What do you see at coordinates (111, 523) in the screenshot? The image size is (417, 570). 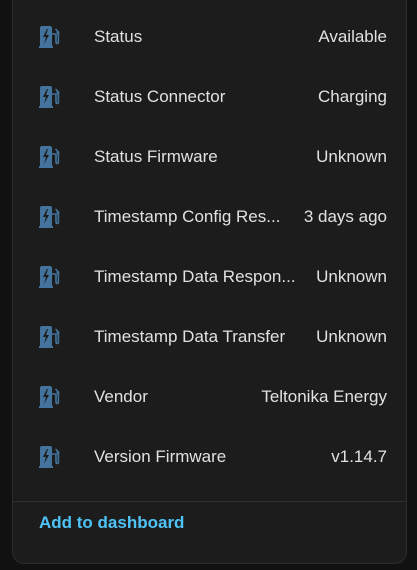 I see `add-to-dashboard-button: Add to dashboard` at bounding box center [111, 523].